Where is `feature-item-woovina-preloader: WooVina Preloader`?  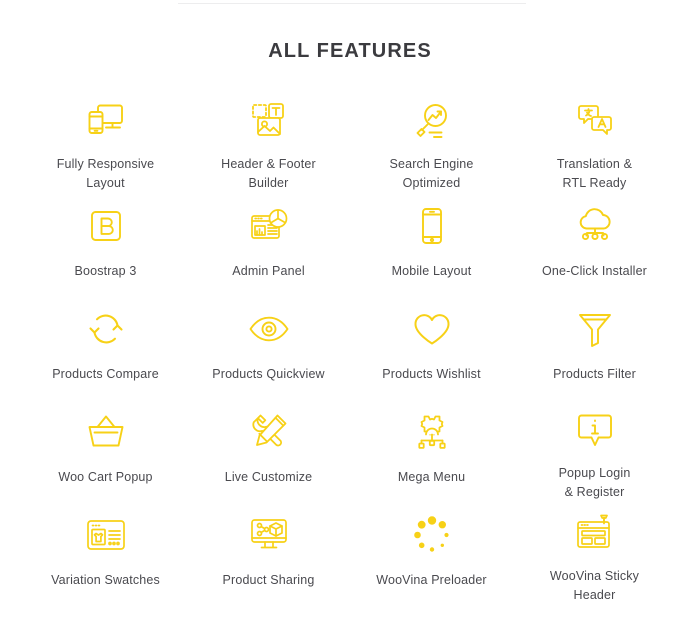
feature-item-woovina-preloader: WooVina Preloader is located at coordinates (431, 546).